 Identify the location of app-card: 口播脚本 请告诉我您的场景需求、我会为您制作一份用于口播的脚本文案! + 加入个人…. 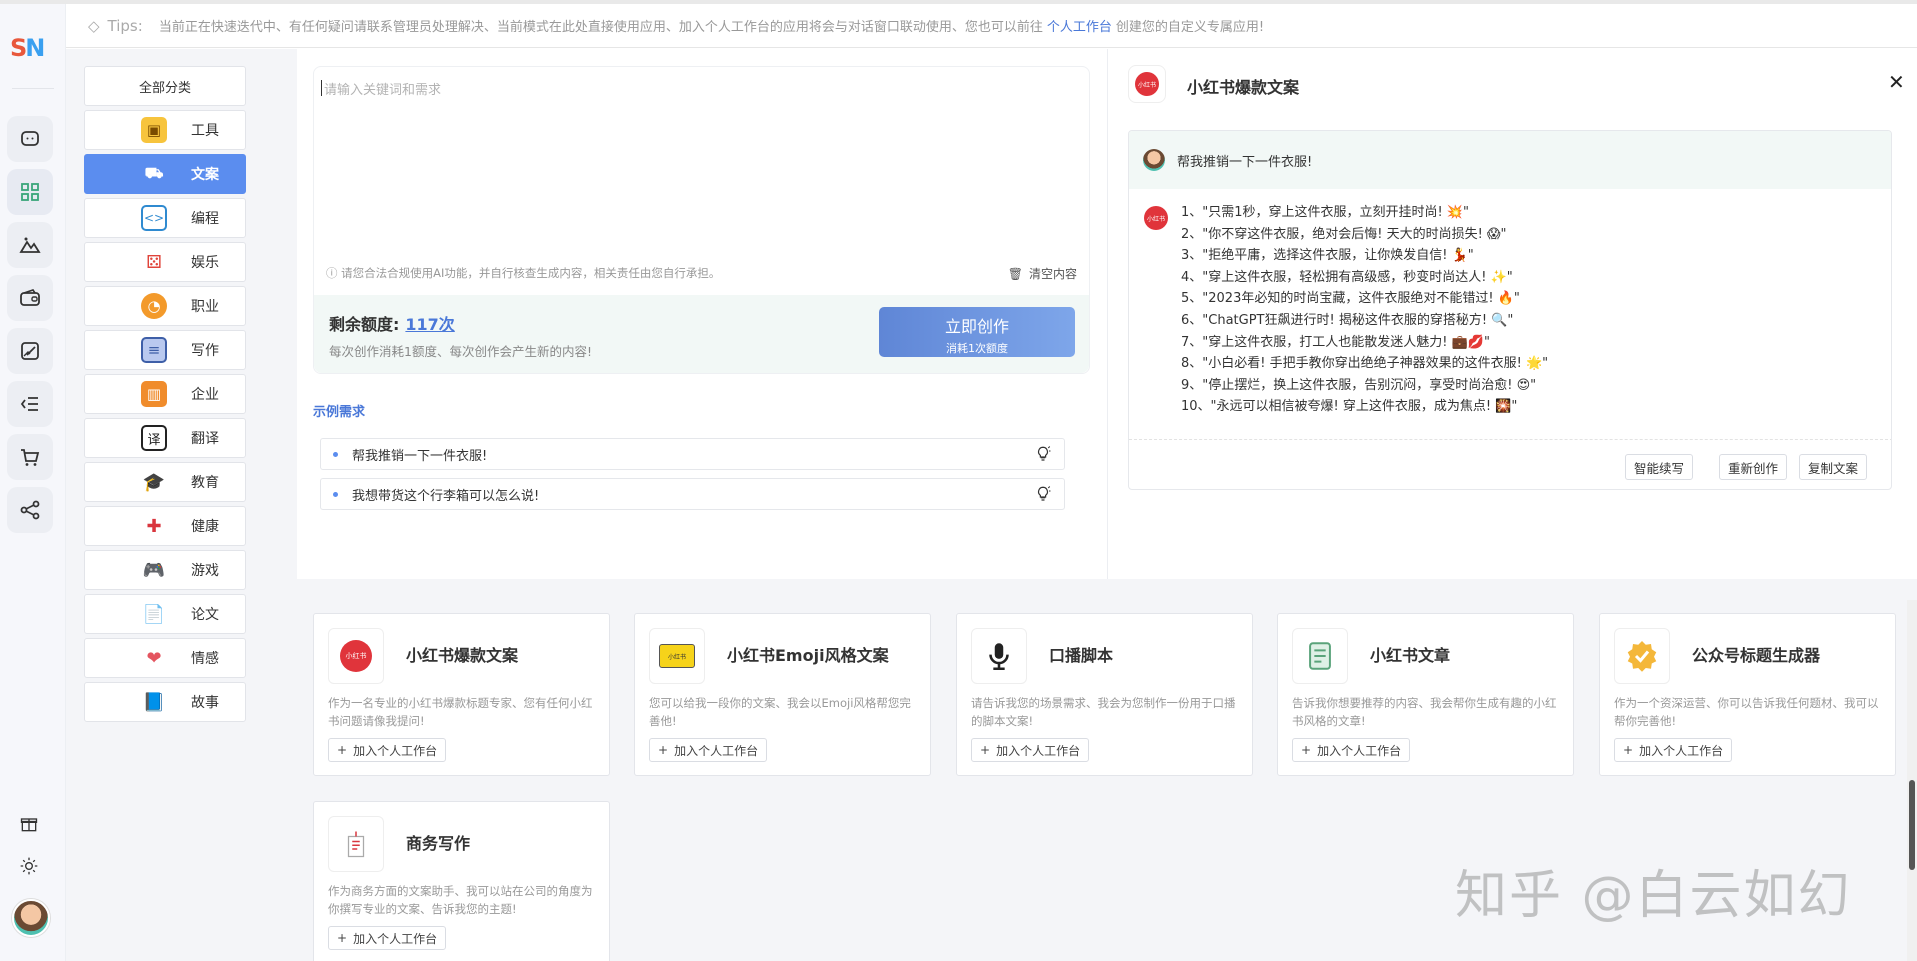
(1104, 694).